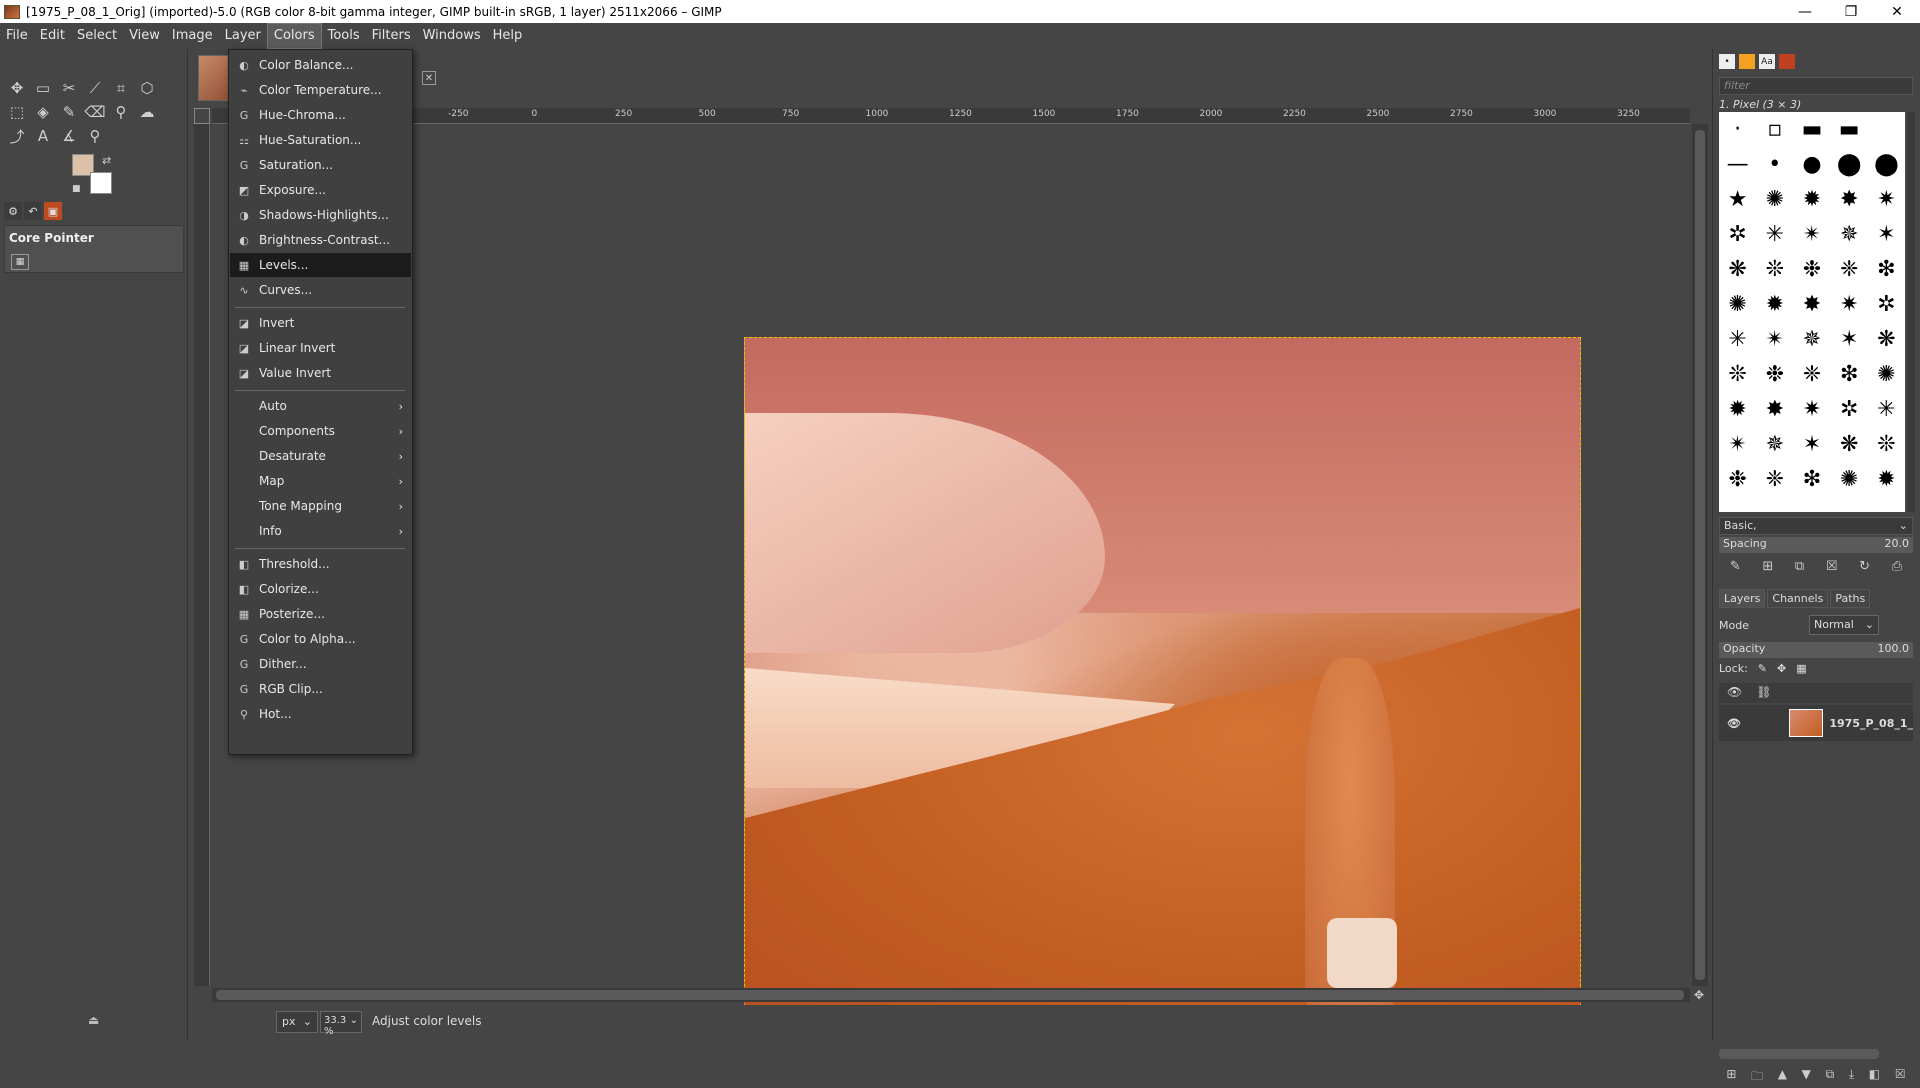 Image resolution: width=1920 pixels, height=1088 pixels. Describe the element at coordinates (1774, 129) in the screenshot. I see `brush-item: ▫` at that location.